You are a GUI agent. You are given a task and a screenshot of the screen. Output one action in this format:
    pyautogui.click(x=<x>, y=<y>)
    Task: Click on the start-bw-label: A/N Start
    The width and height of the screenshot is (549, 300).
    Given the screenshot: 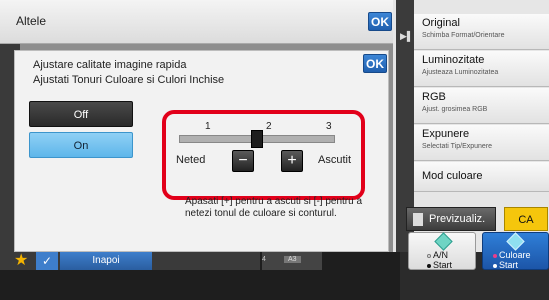 What is the action you would take?
    pyautogui.click(x=439, y=260)
    